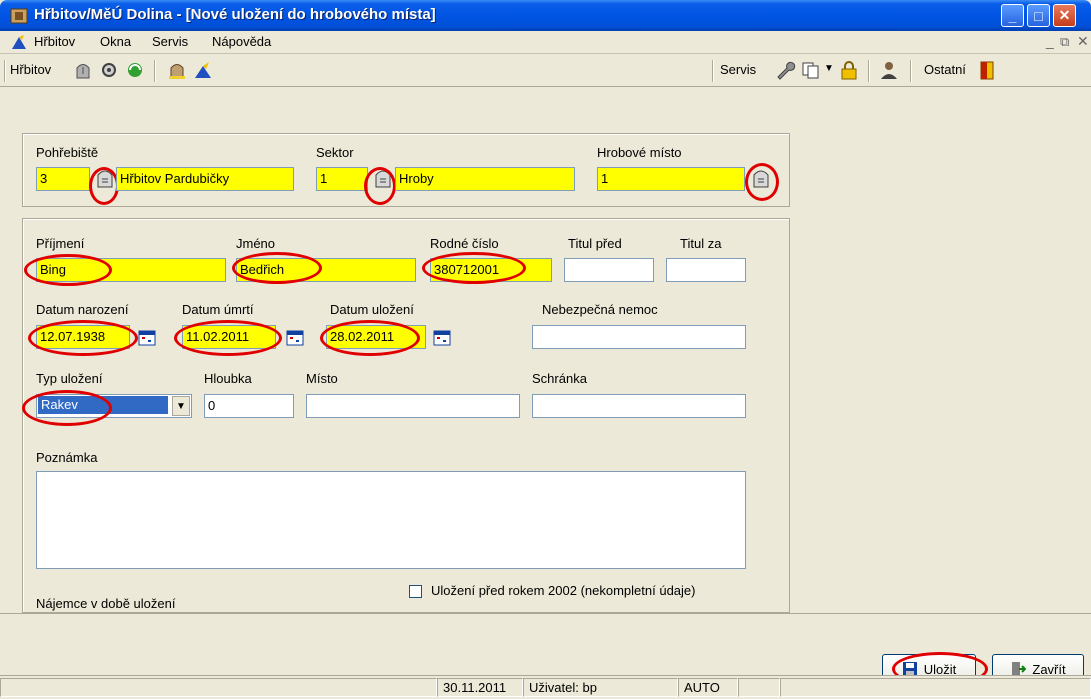  I want to click on rodne-cislo-label: Rodné číslo, so click(464, 243).